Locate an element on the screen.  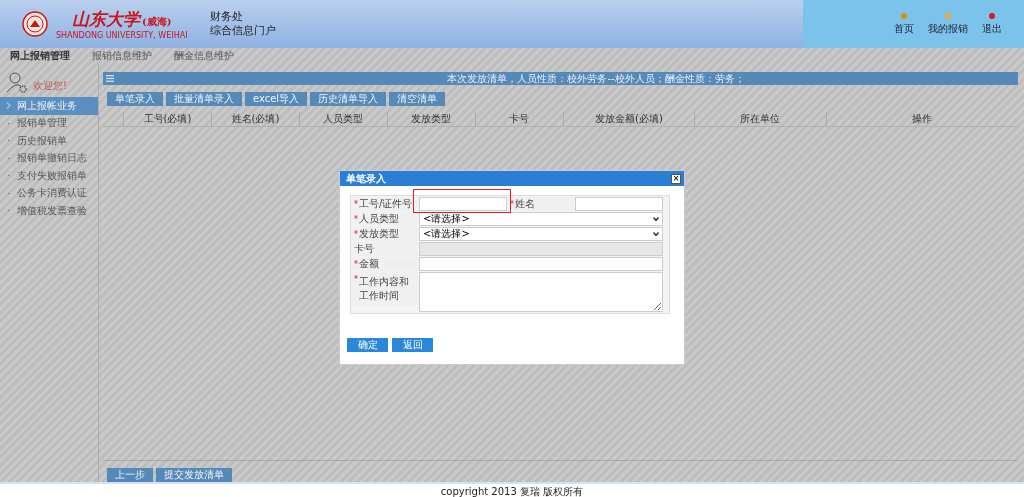
nav-tab: 报销信息维护 is located at coordinates (122, 56).